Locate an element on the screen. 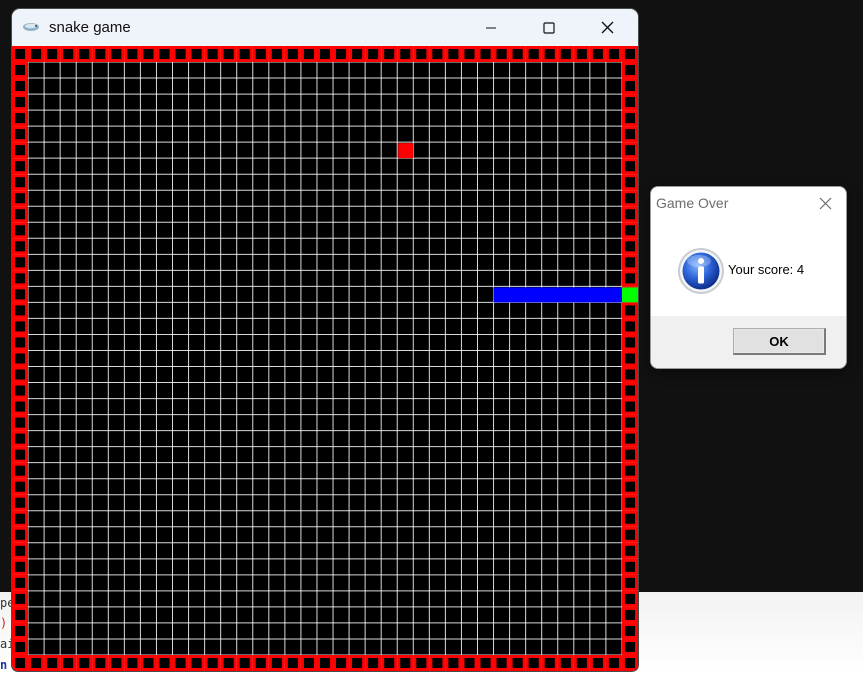  dialog-footer: OK is located at coordinates (748, 342).